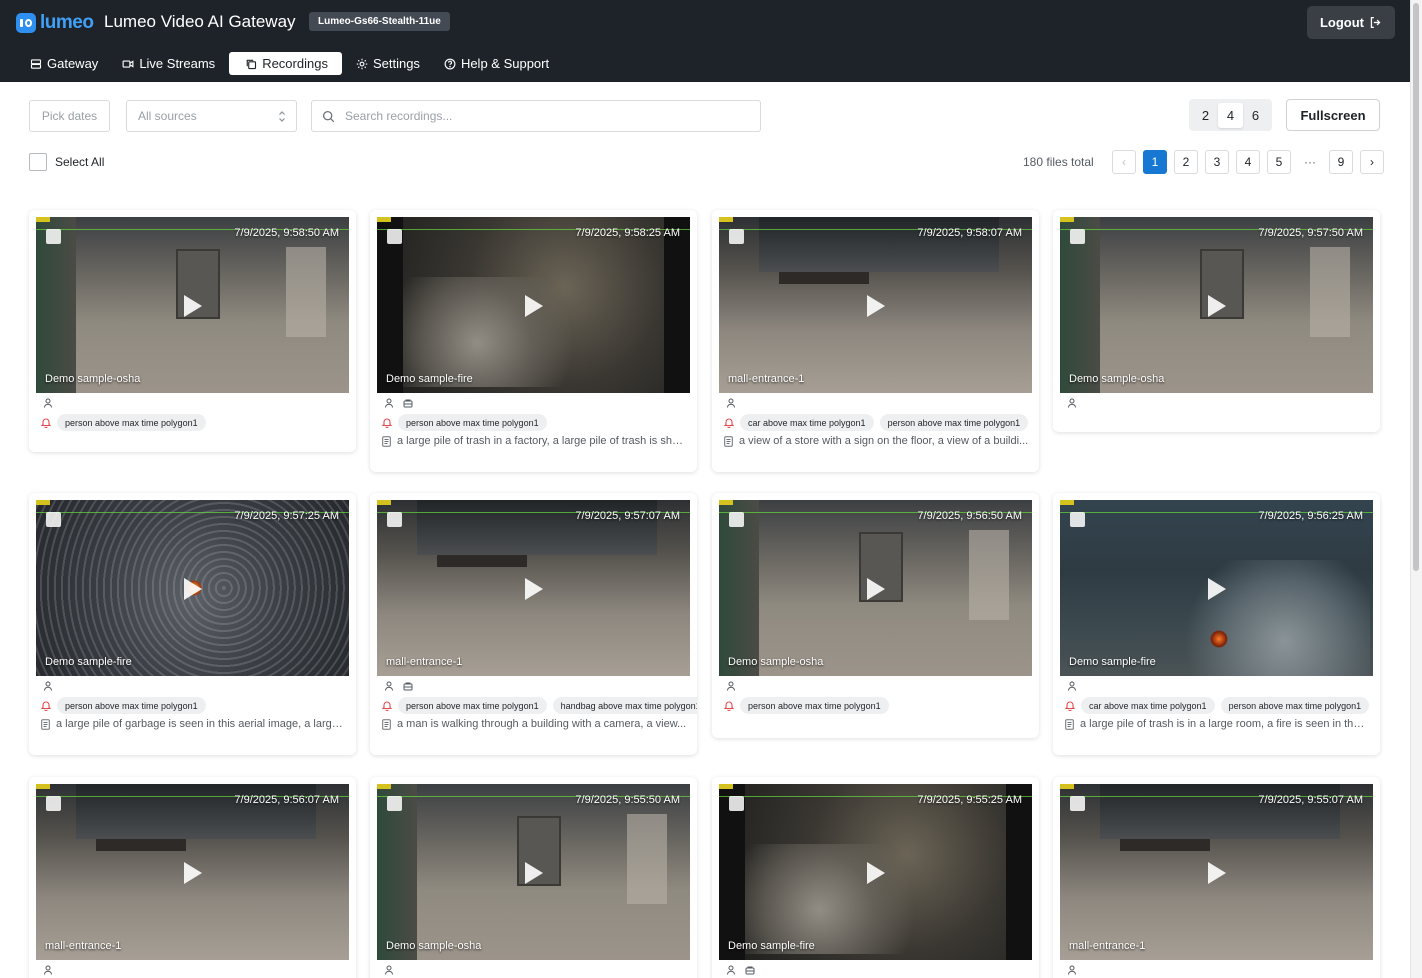  I want to click on prev-page-button: ‹, so click(1124, 162).